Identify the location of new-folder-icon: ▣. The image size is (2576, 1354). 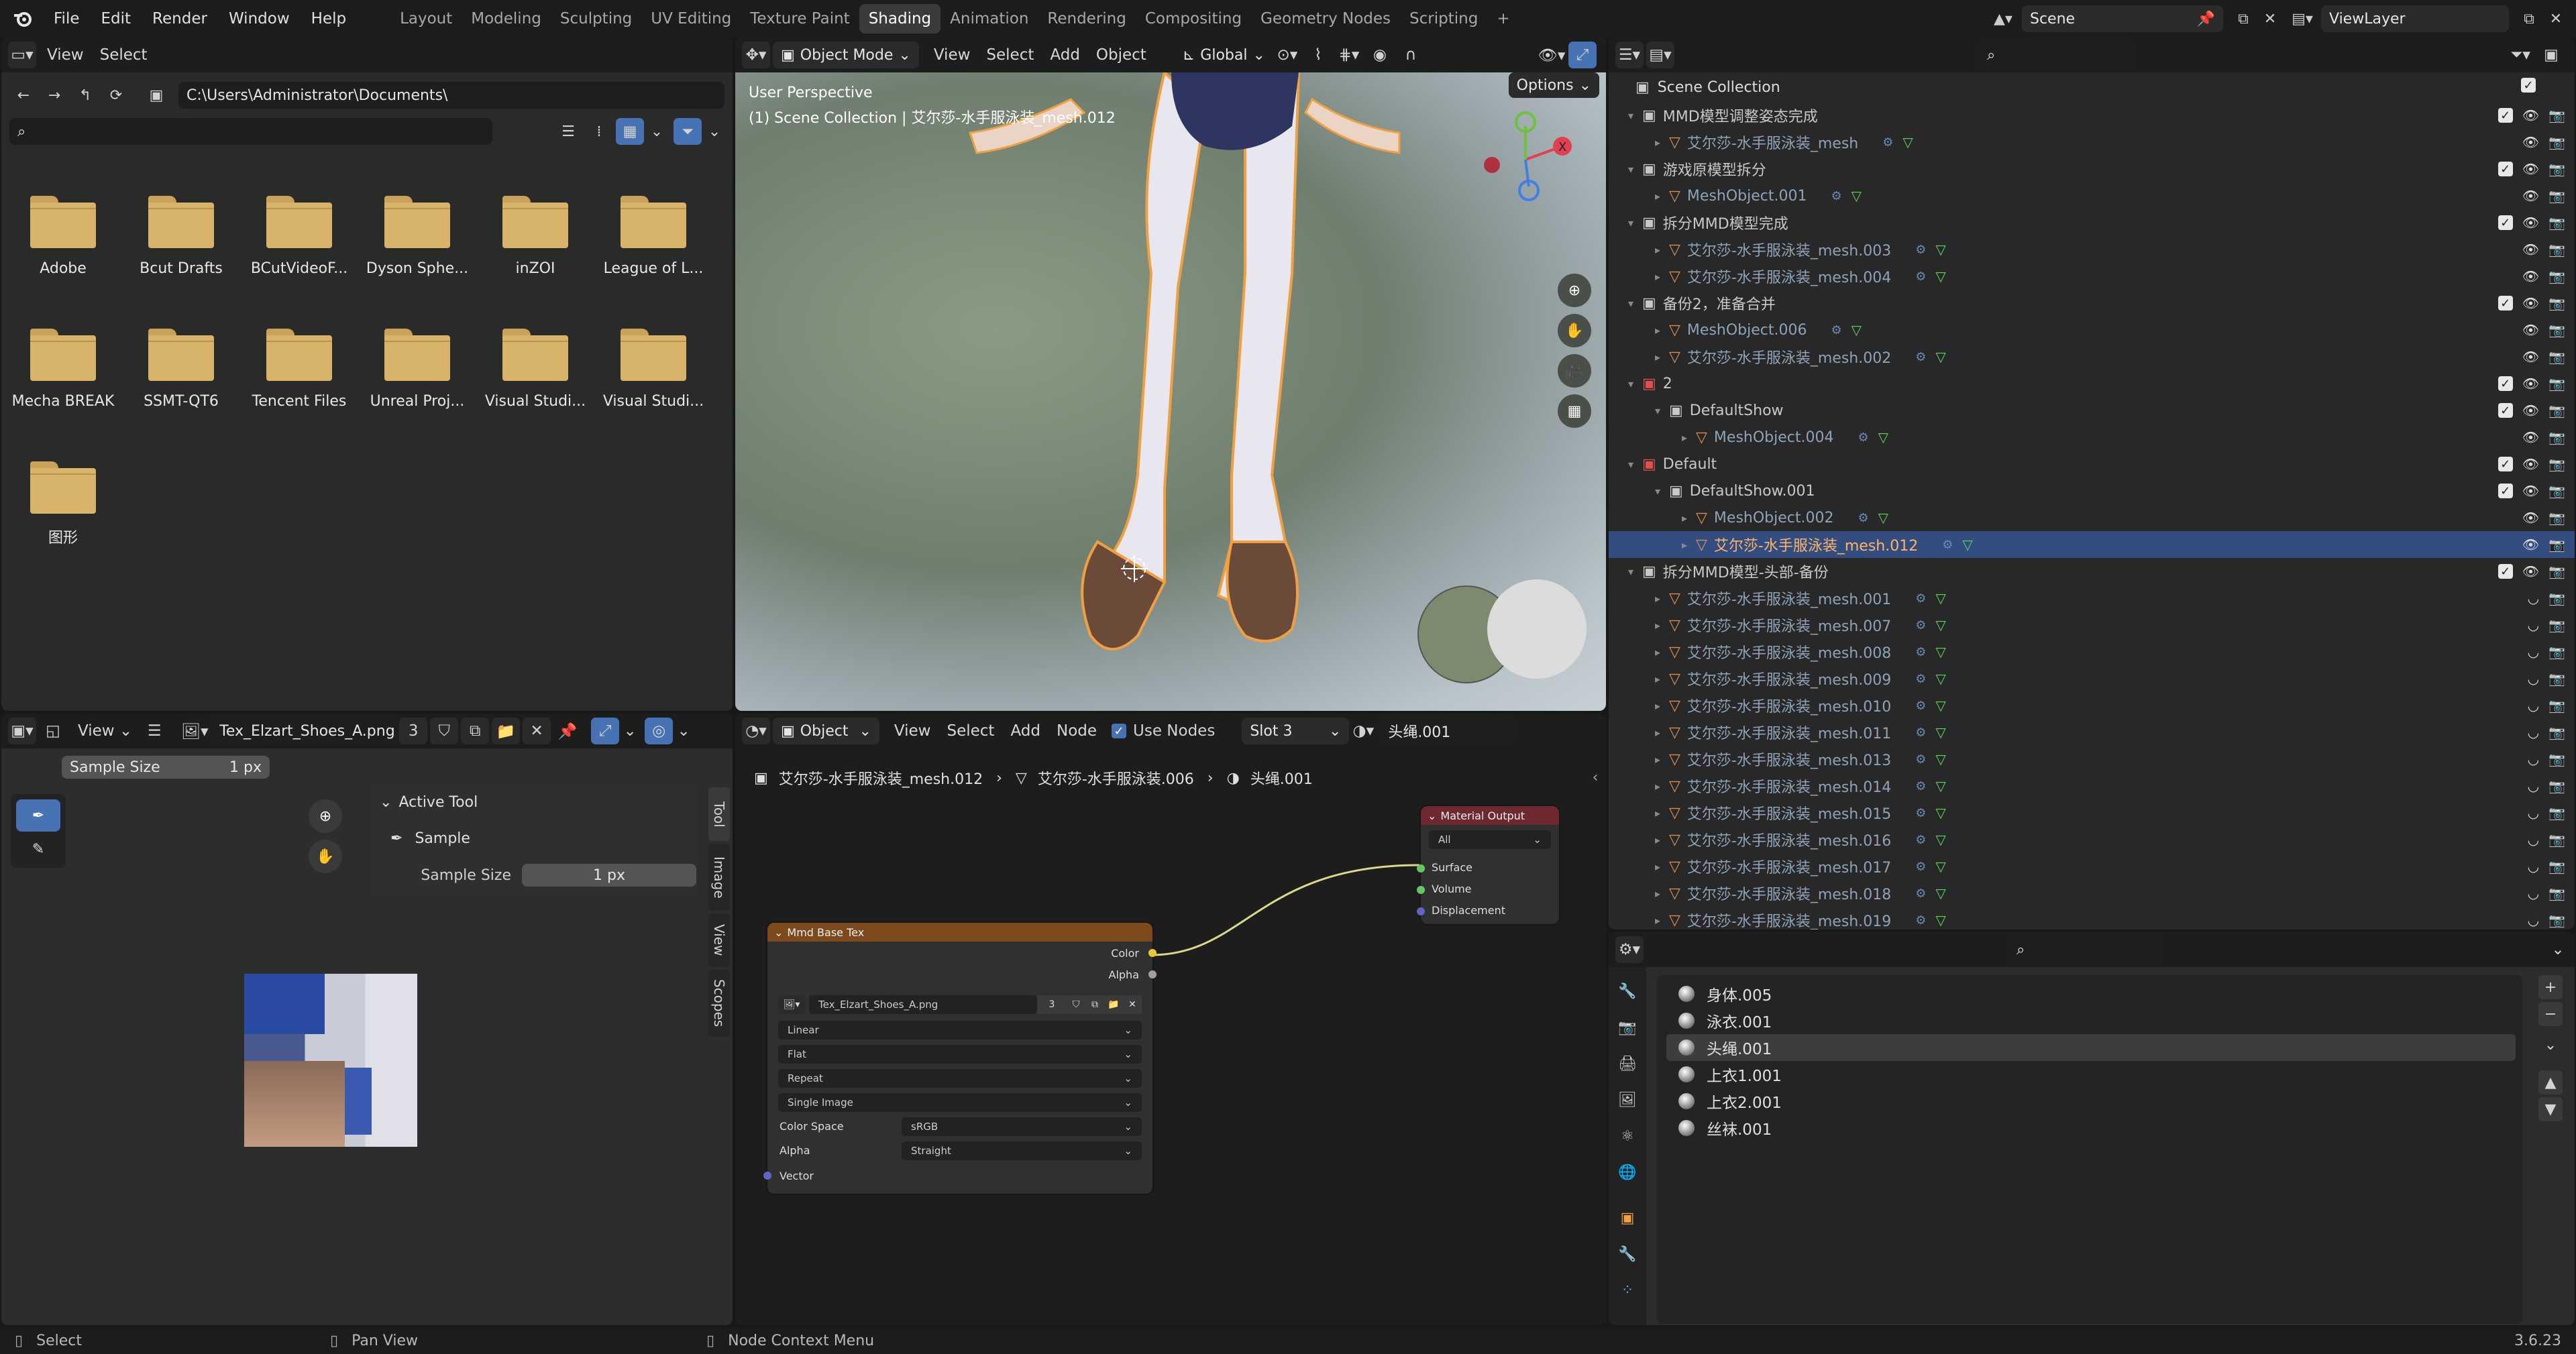
(156, 95).